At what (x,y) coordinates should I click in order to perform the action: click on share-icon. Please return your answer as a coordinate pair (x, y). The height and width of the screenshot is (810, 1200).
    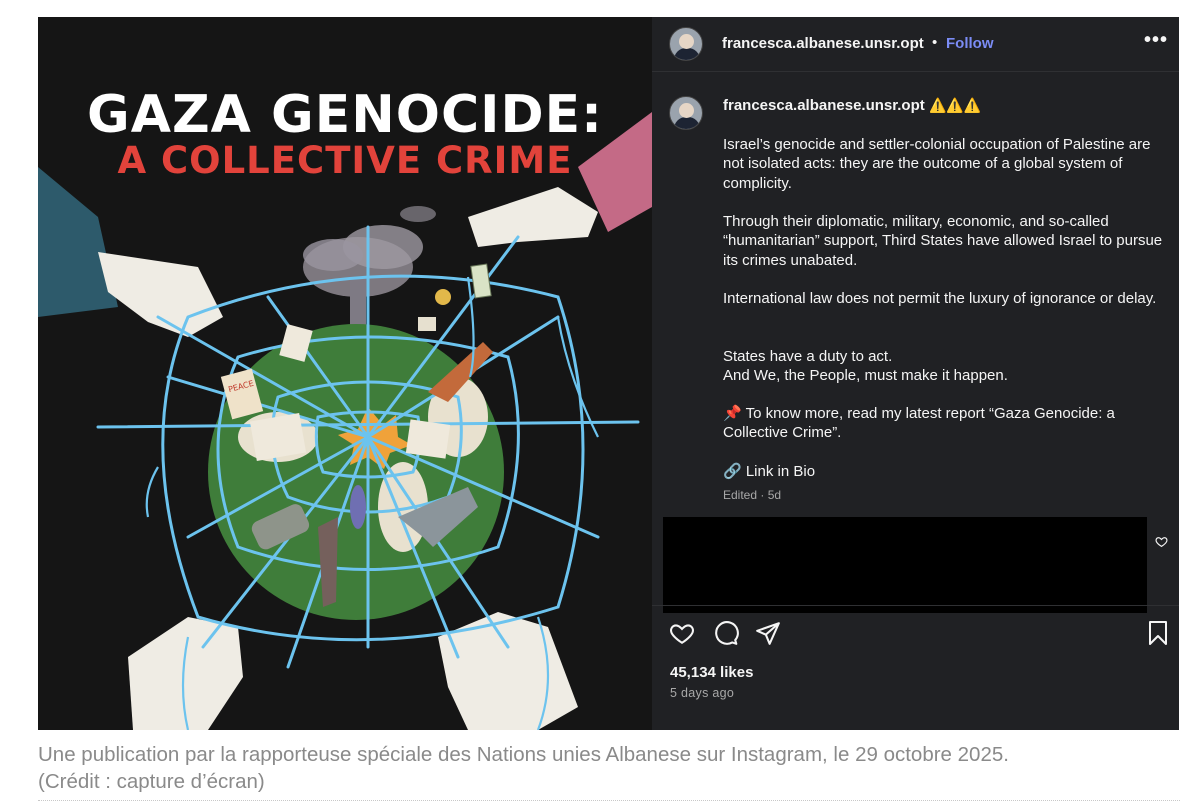
    Looking at the image, I should click on (768, 633).